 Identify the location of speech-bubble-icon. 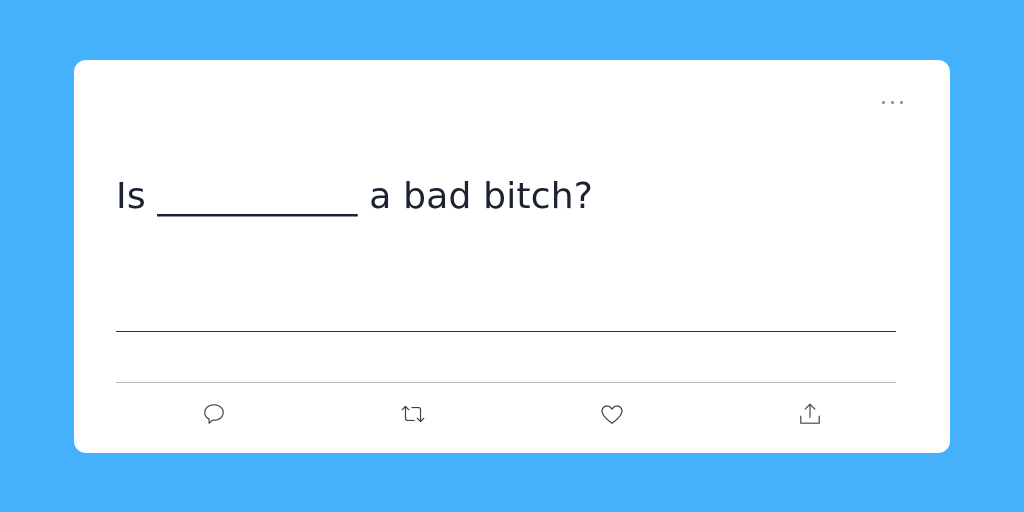
(214, 414).